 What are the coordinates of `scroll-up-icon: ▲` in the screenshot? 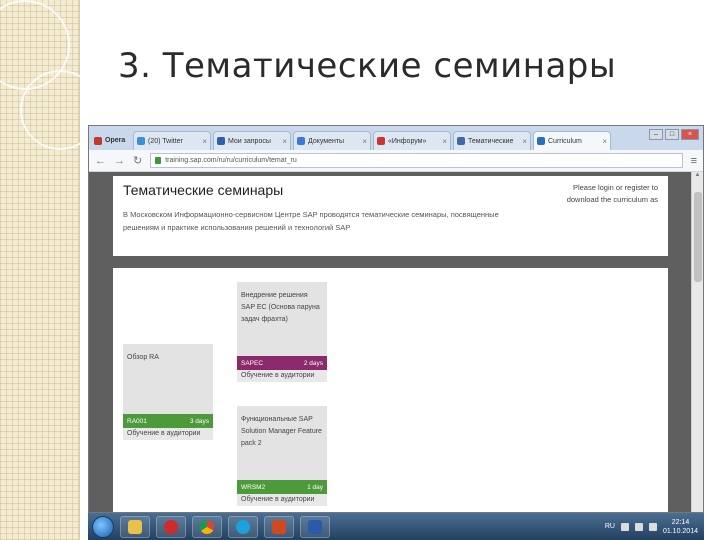 It's located at (697, 175).